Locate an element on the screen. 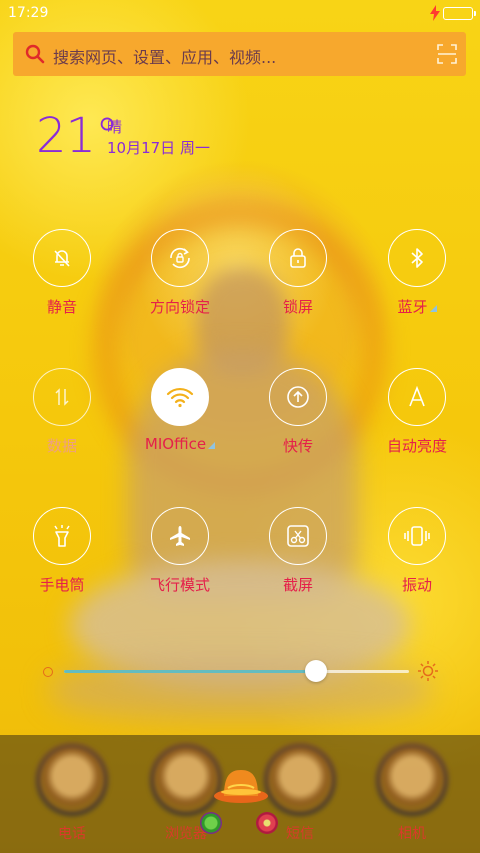 This screenshot has height=853, width=480. toggle-airplane-mode: 飞行模式 is located at coordinates (180, 557).